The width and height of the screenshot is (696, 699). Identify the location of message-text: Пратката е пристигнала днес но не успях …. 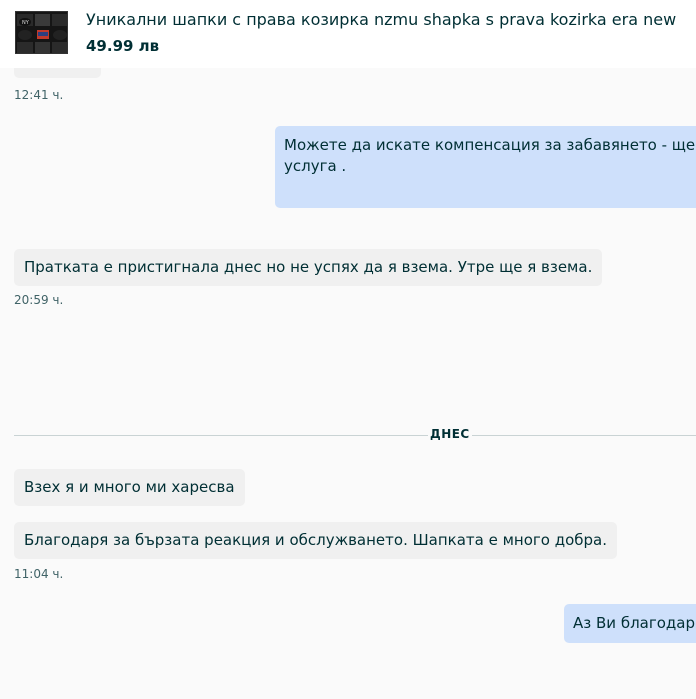
(308, 267).